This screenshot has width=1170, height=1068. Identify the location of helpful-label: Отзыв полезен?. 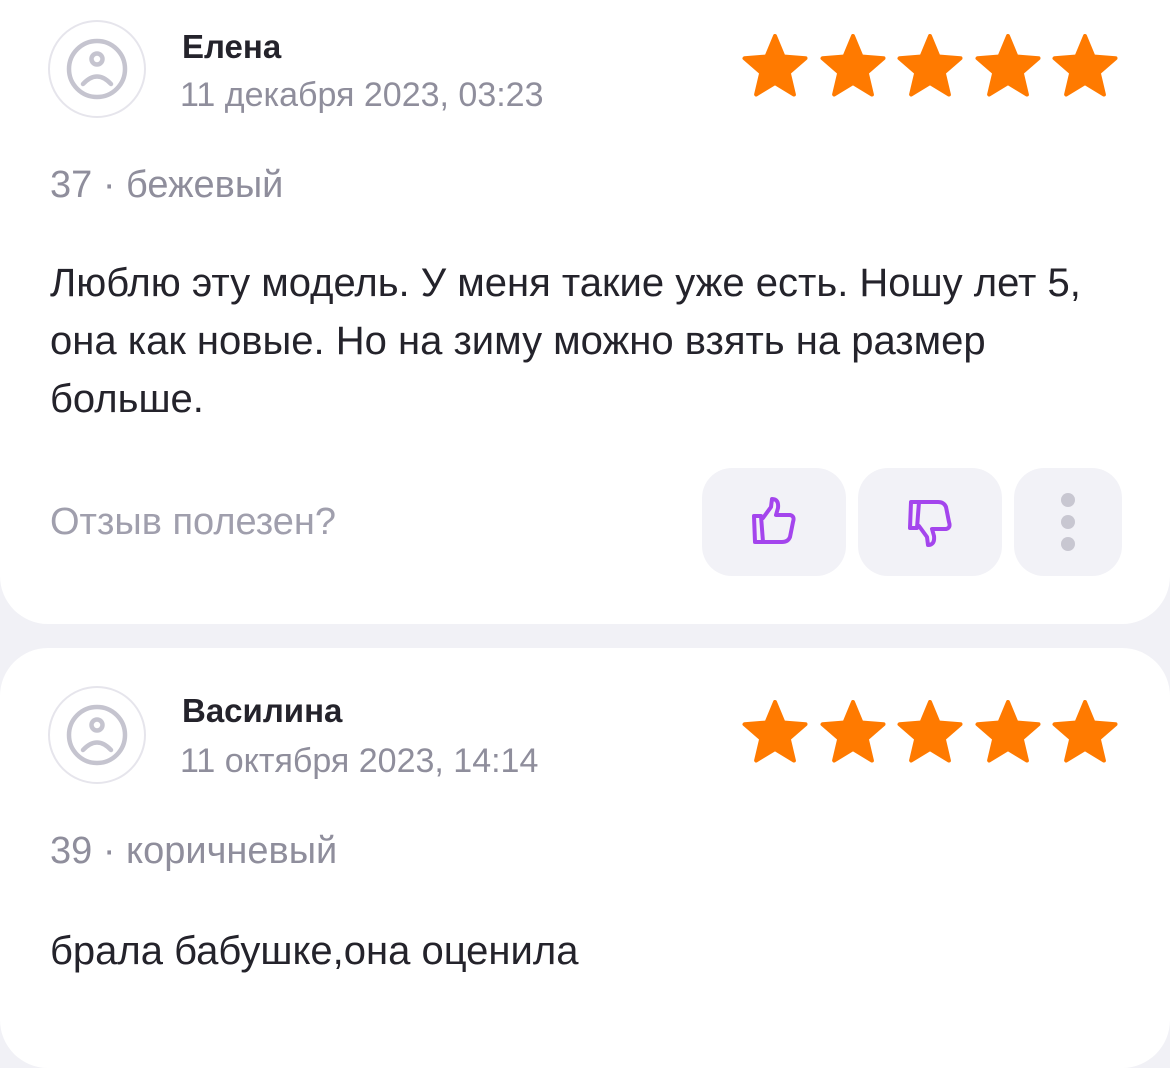
(193, 522).